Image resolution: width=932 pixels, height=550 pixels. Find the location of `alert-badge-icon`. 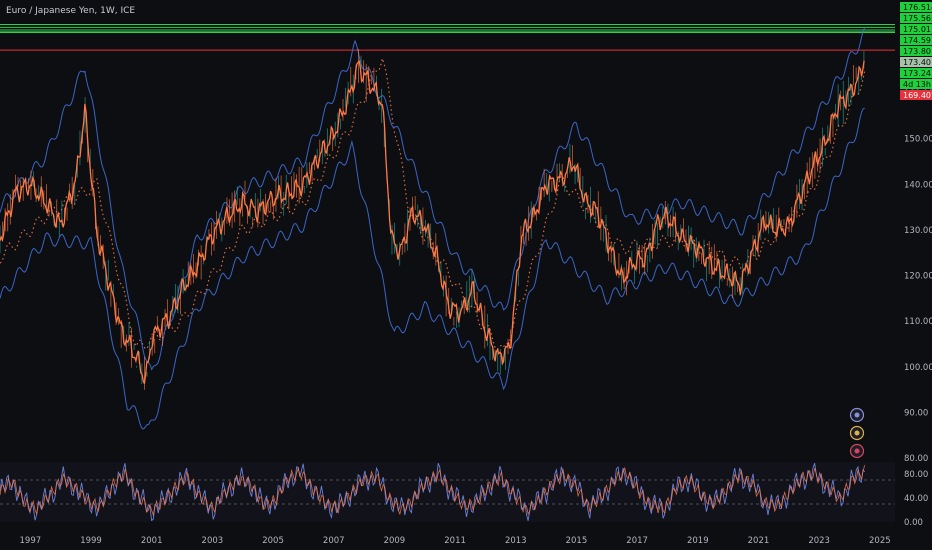

alert-badge-icon is located at coordinates (857, 433).